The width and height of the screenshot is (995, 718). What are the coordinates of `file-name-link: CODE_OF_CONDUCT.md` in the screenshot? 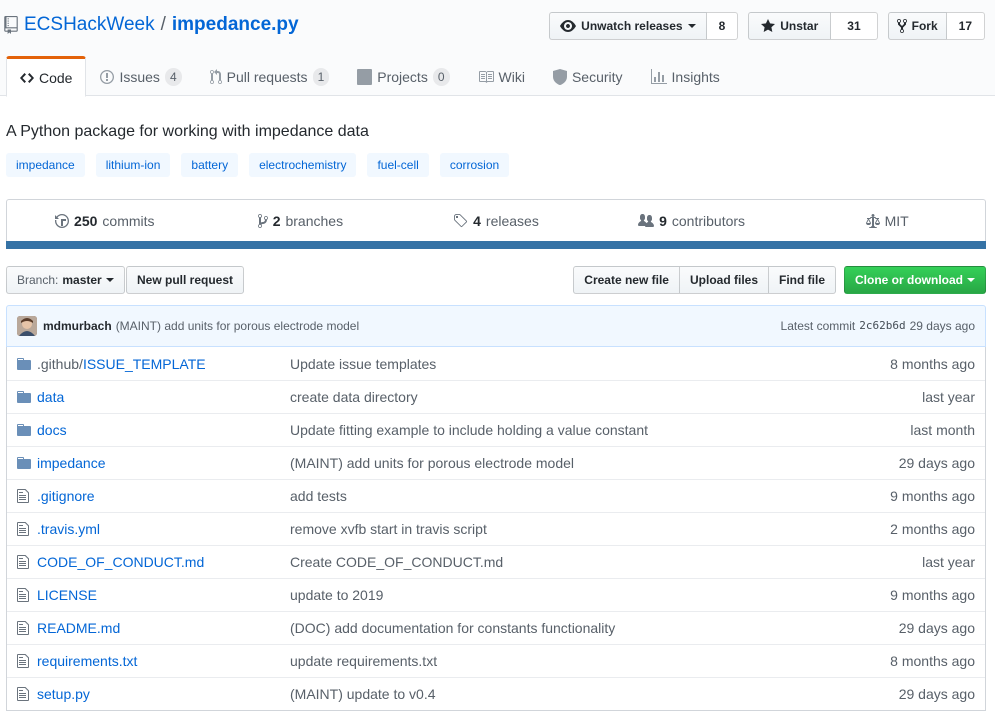 It's located at (163, 562).